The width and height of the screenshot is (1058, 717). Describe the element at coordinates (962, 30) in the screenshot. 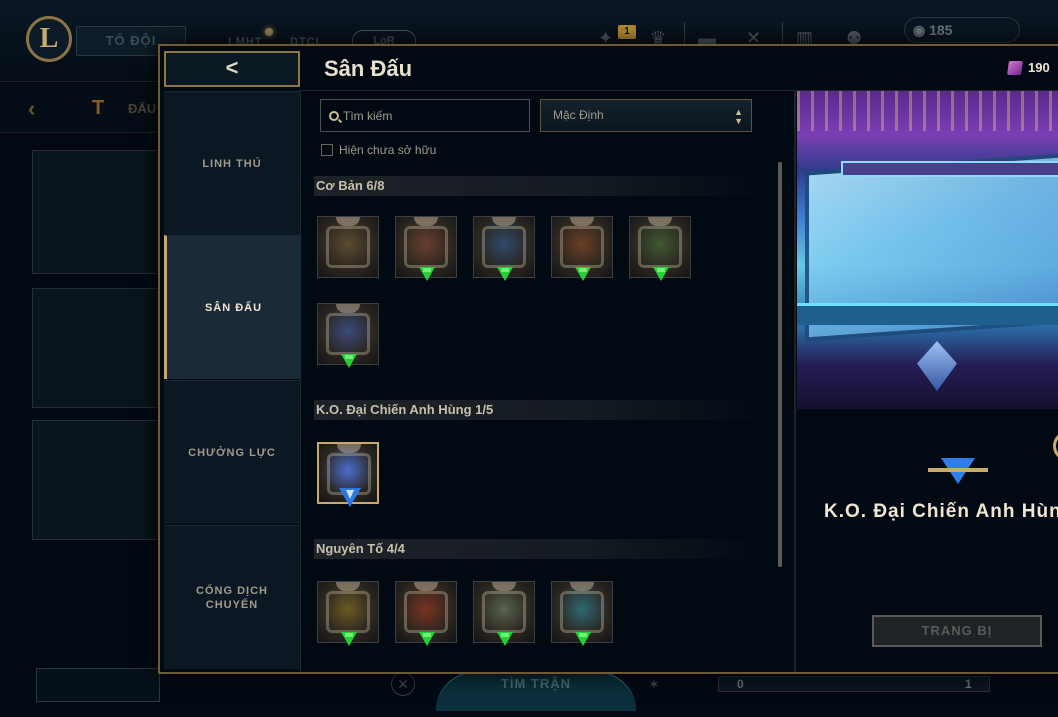

I see `blue-essence-display: ◉ 185` at that location.